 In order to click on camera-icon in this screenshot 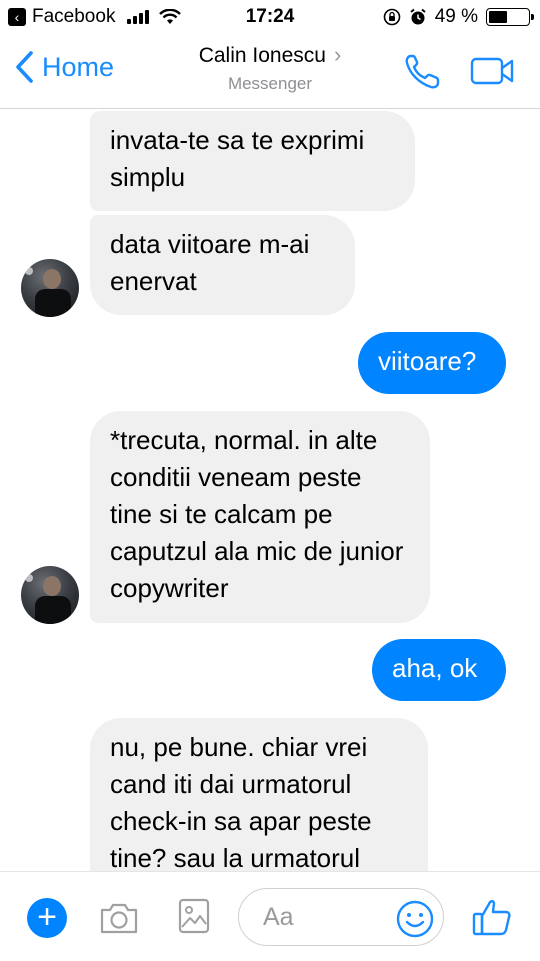, I will do `click(119, 918)`.